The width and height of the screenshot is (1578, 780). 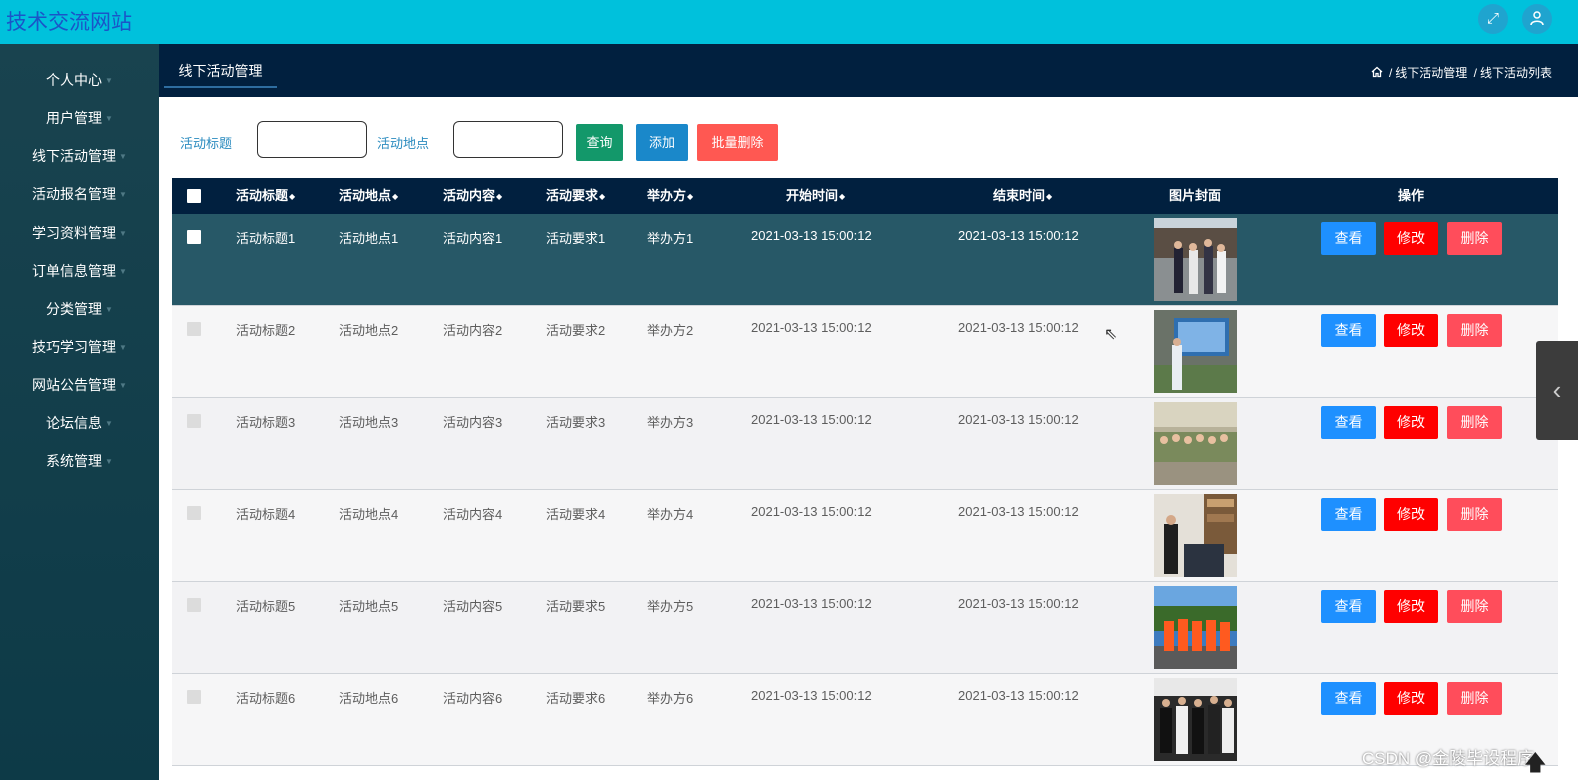 What do you see at coordinates (473, 330) in the screenshot?
I see `cell-content: 活动内容2` at bounding box center [473, 330].